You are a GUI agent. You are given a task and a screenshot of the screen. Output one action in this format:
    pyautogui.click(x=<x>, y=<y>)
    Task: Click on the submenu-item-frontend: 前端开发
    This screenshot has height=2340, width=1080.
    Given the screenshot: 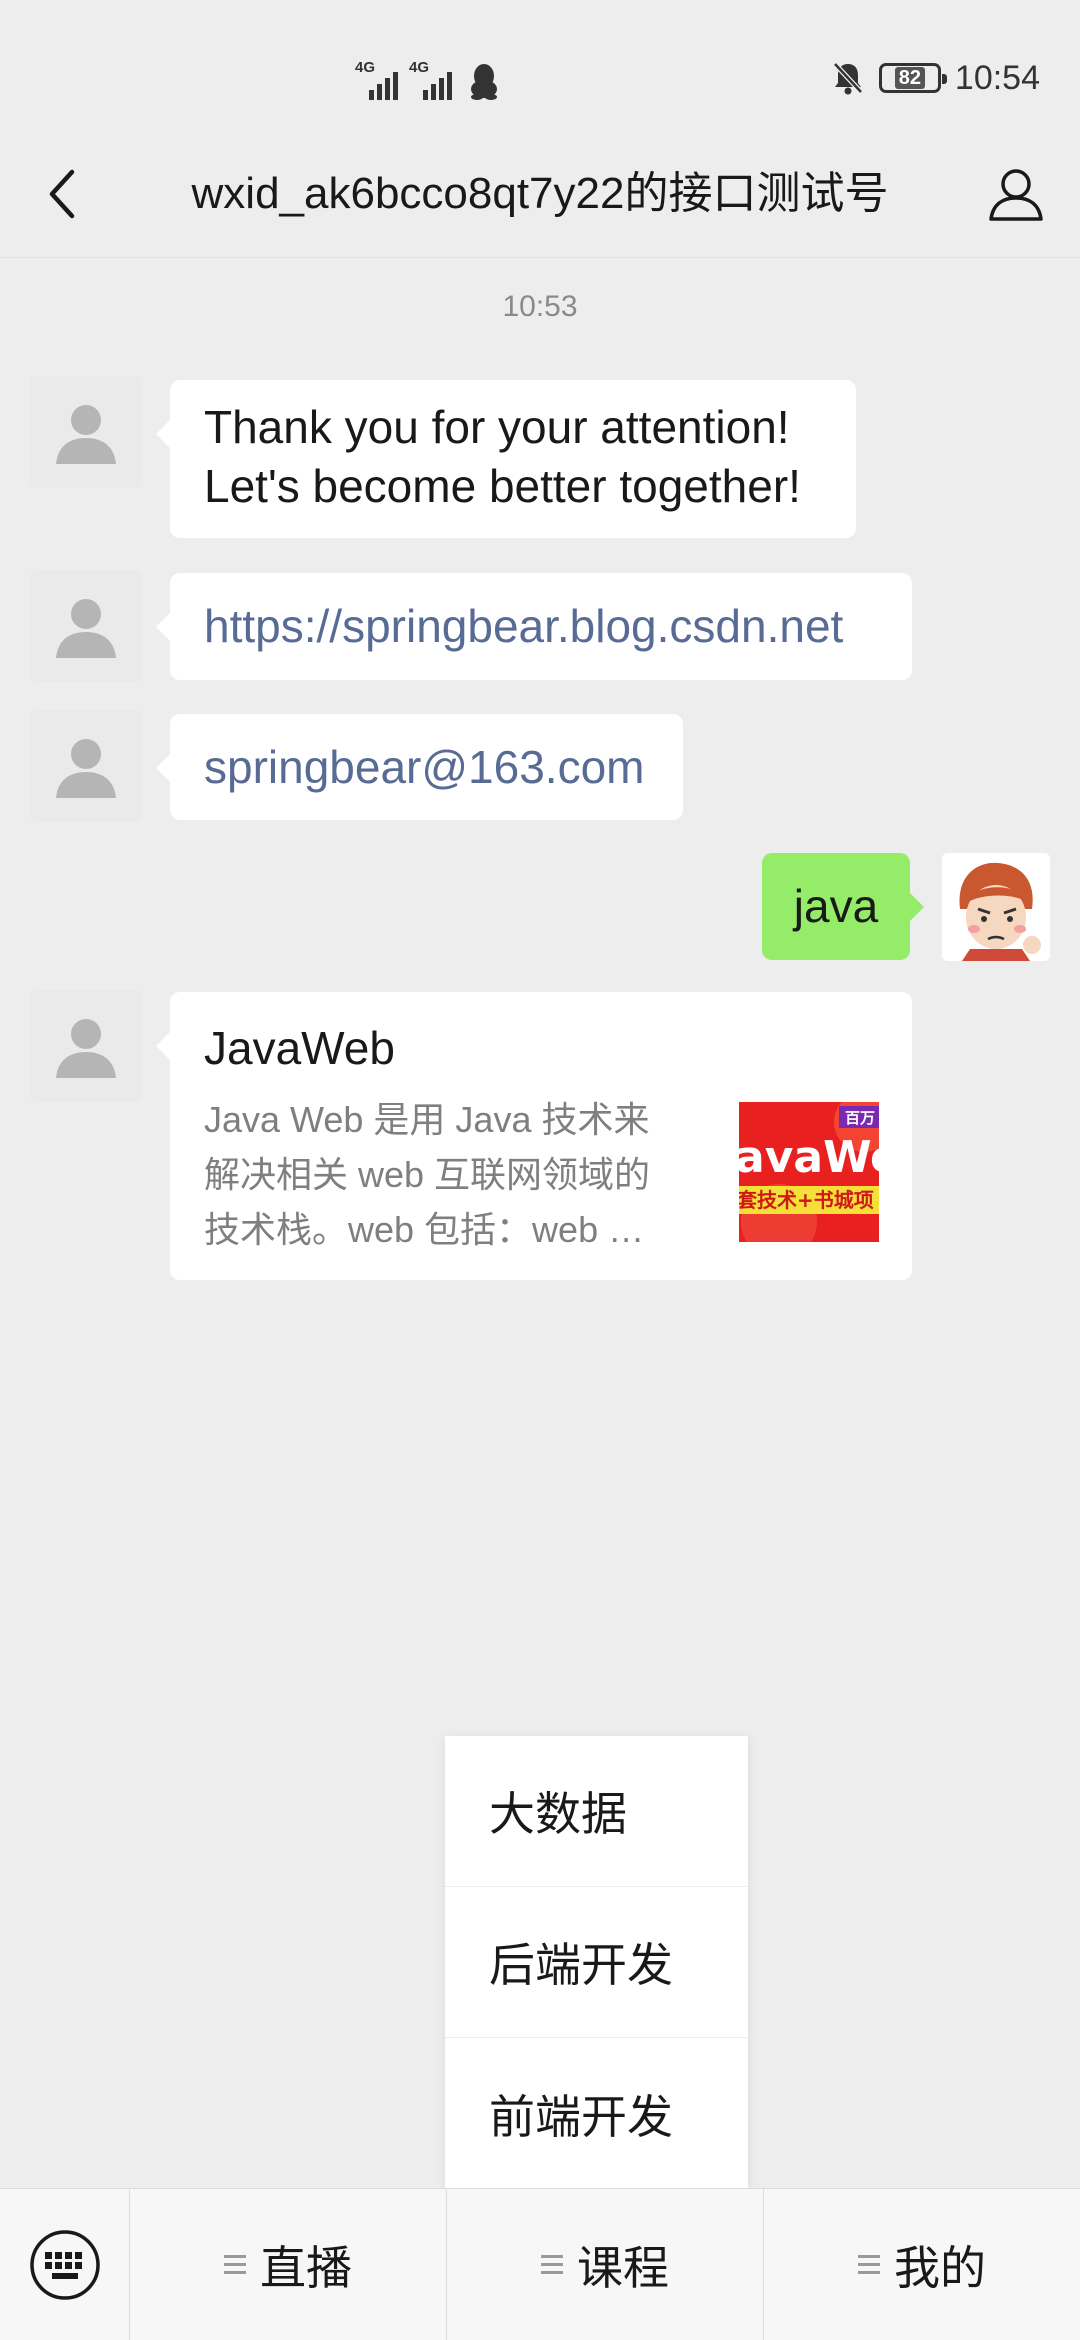 What is the action you would take?
    pyautogui.click(x=596, y=2113)
    